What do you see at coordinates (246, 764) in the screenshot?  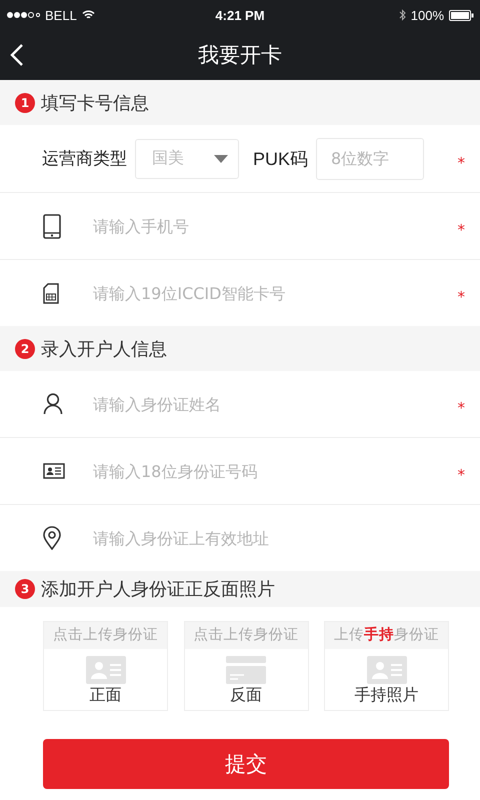 I see `submit-button: 提交` at bounding box center [246, 764].